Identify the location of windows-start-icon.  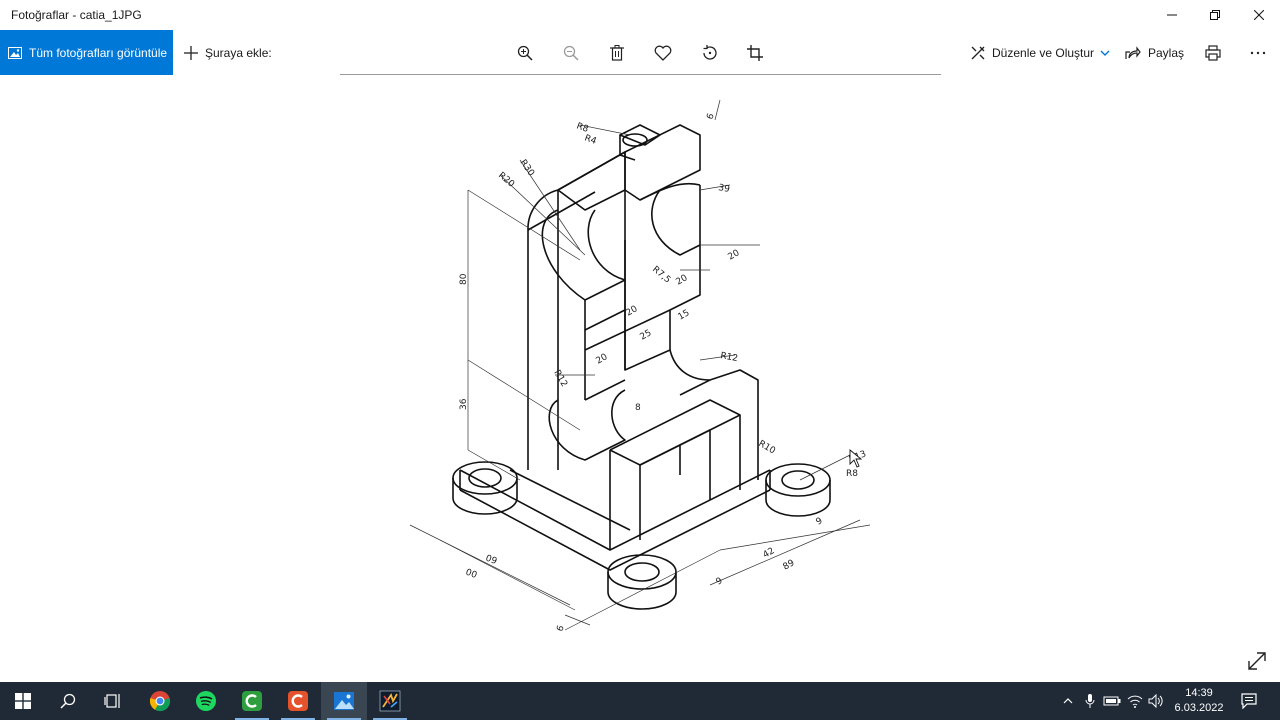
(23, 701).